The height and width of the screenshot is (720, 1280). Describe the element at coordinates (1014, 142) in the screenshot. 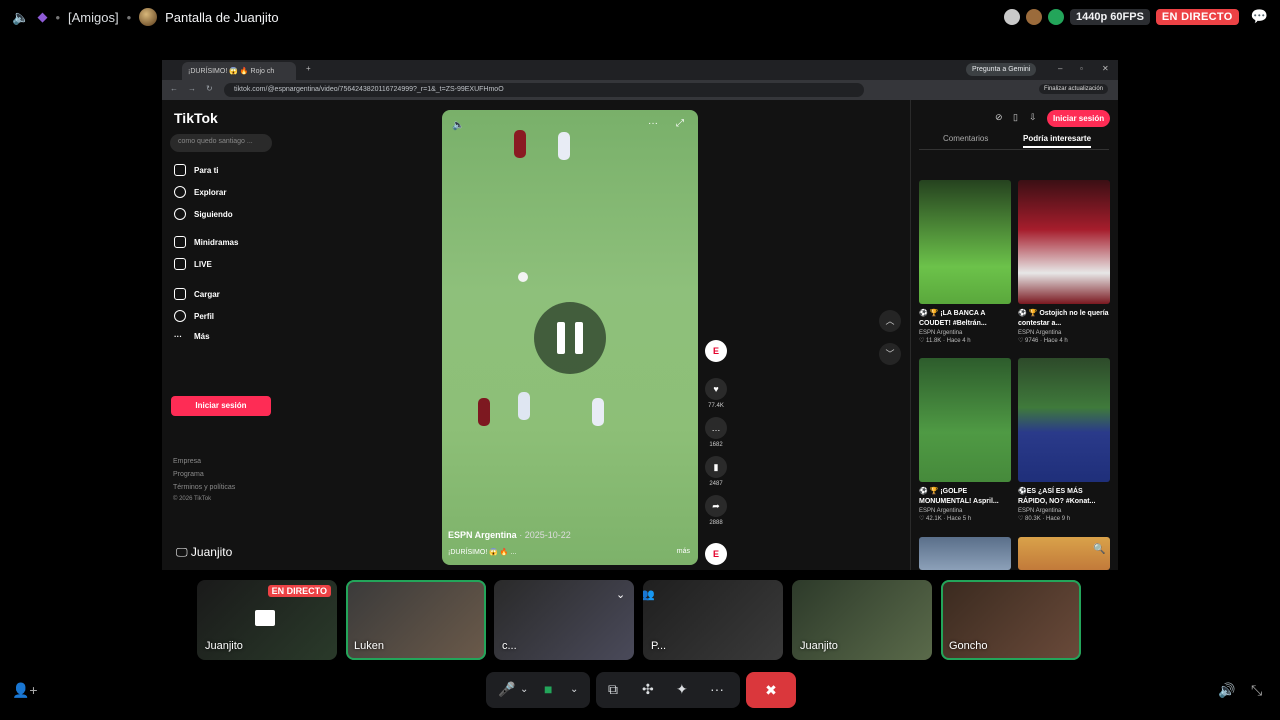

I see `suggestion-tabs: Comentarios Podría interesarte` at that location.